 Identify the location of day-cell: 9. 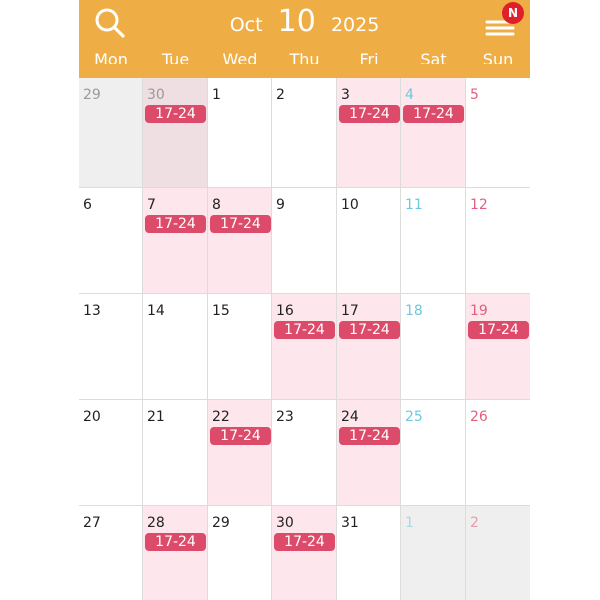
(304, 241).